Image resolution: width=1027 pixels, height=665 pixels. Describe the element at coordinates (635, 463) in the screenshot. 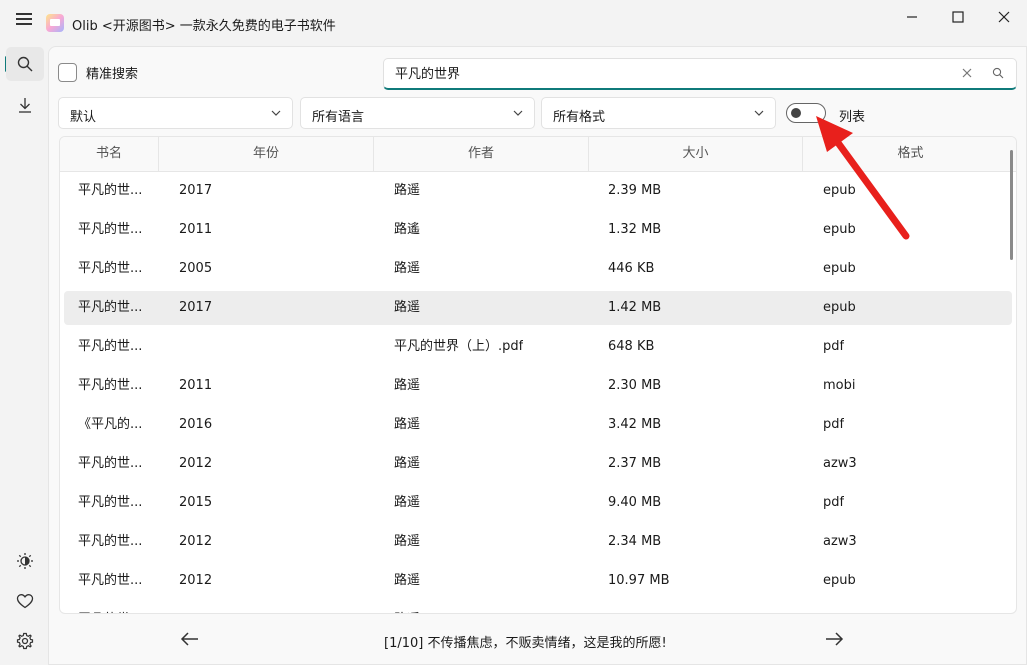

I see `cell-size: 2.37 MB` at that location.